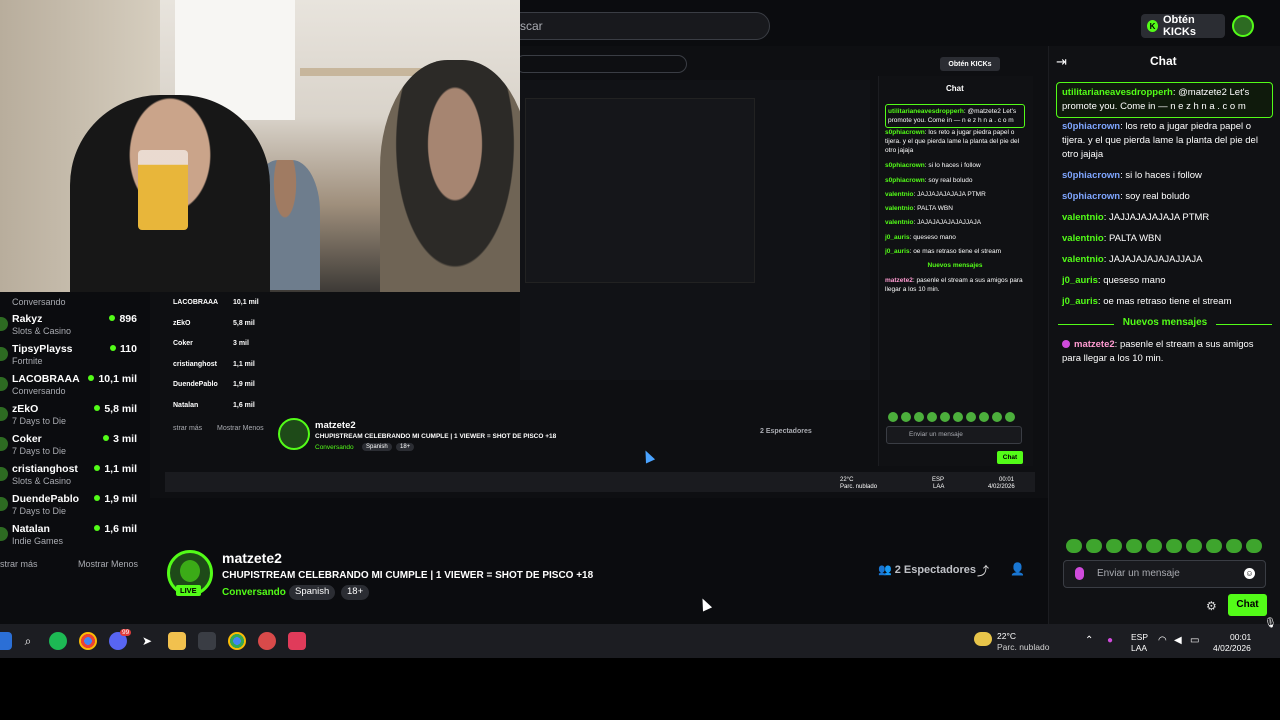 This screenshot has width=1280, height=720. I want to click on sidebar-viewer-count: 896, so click(123, 319).